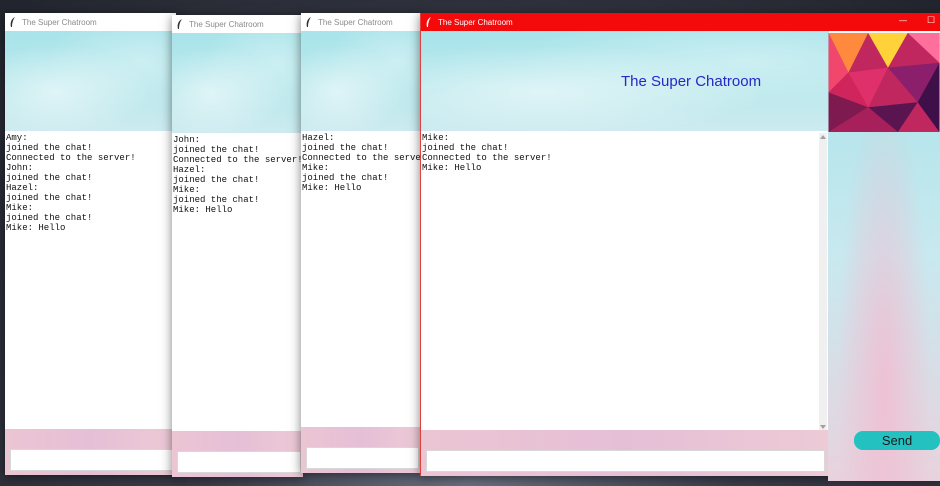 The height and width of the screenshot is (486, 940). Describe the element at coordinates (823, 137) in the screenshot. I see `scroll-up-arrow-icon` at that location.